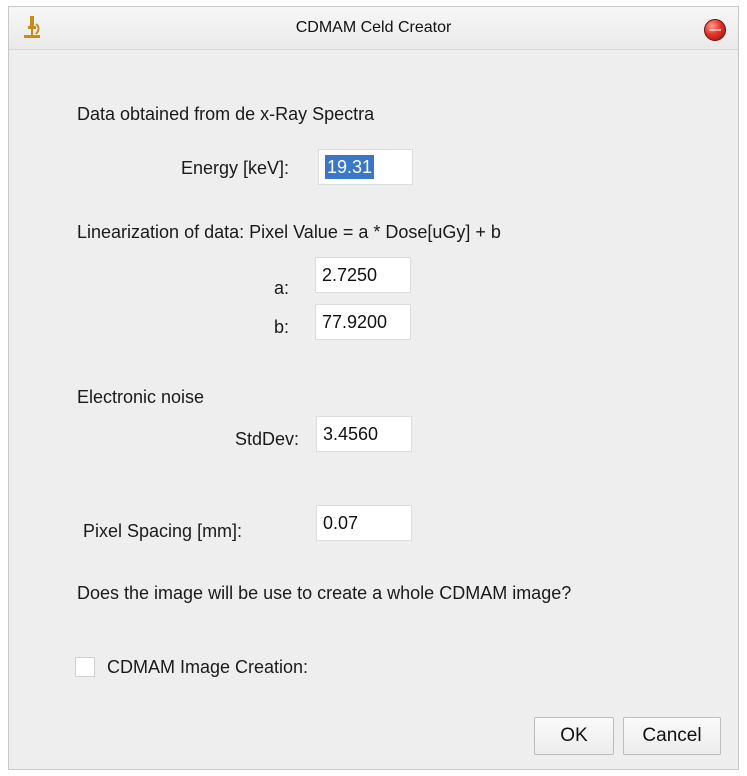 The width and height of the screenshot is (747, 776). What do you see at coordinates (226, 114) in the screenshot?
I see `spectra-heading: Data obtained from de x-Ray Spectra` at bounding box center [226, 114].